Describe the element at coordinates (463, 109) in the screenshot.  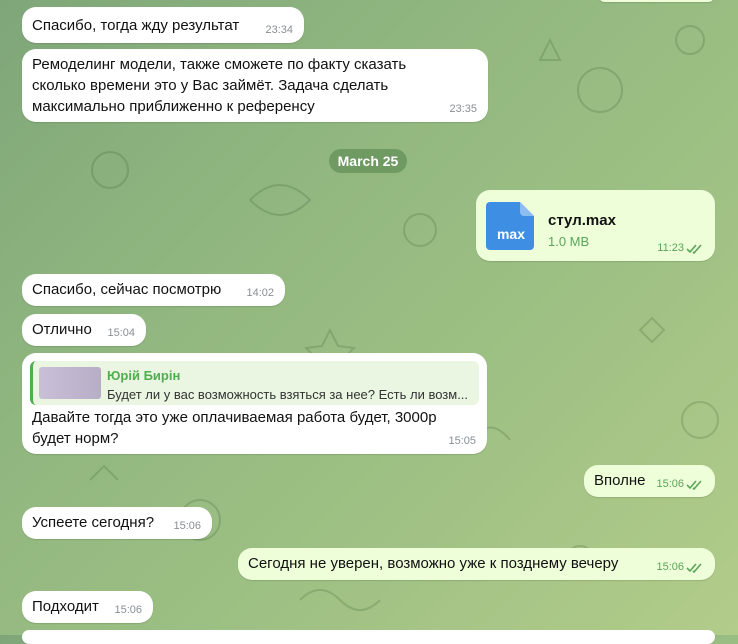
I see `message-time: 23:35` at that location.